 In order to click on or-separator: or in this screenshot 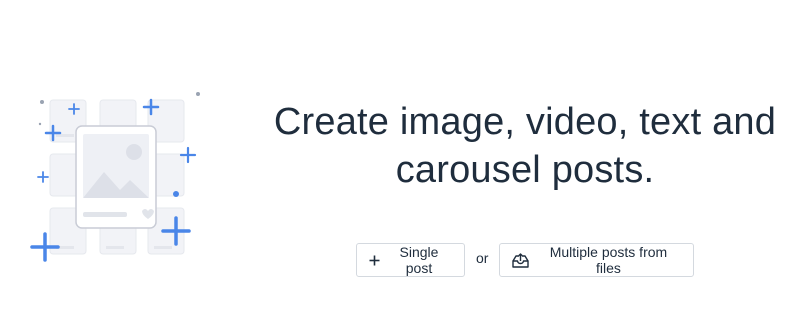, I will do `click(482, 258)`.